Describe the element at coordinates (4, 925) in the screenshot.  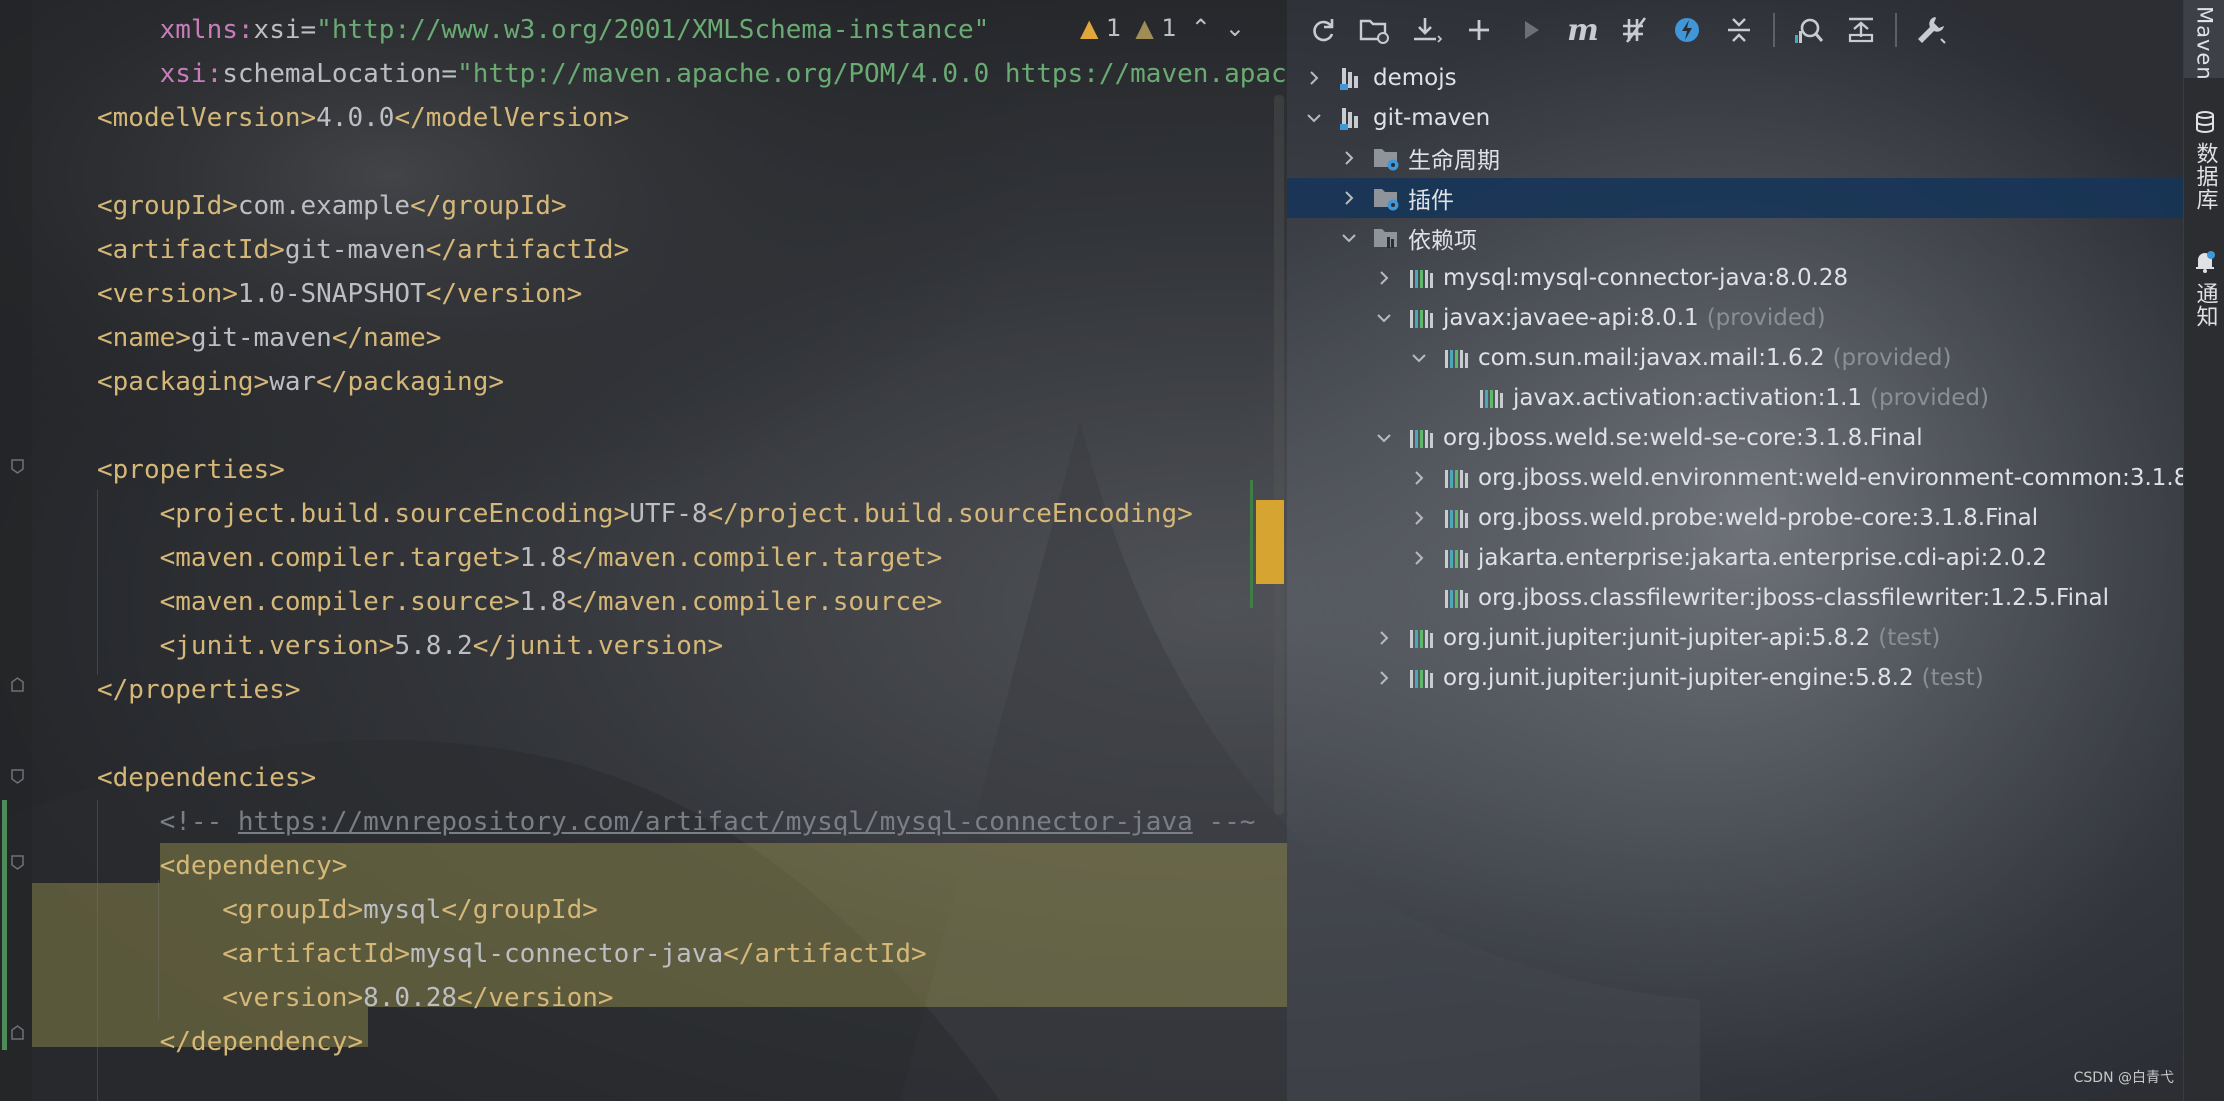
I see `vcs-change-marker` at that location.